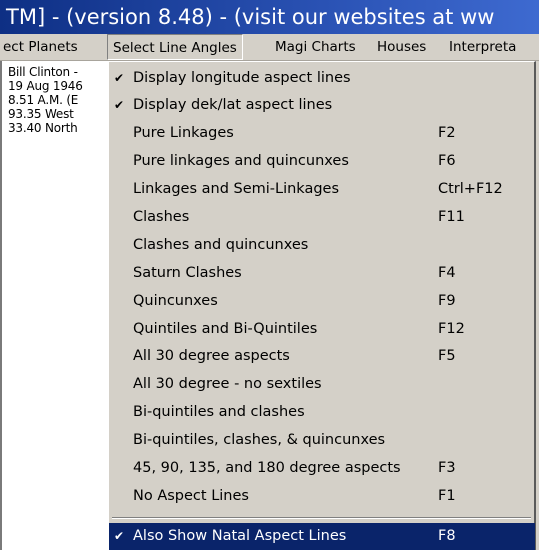 The width and height of the screenshot is (539, 550). I want to click on menu-option-all-30-degree: All 30 degree aspects F5, so click(322, 356).